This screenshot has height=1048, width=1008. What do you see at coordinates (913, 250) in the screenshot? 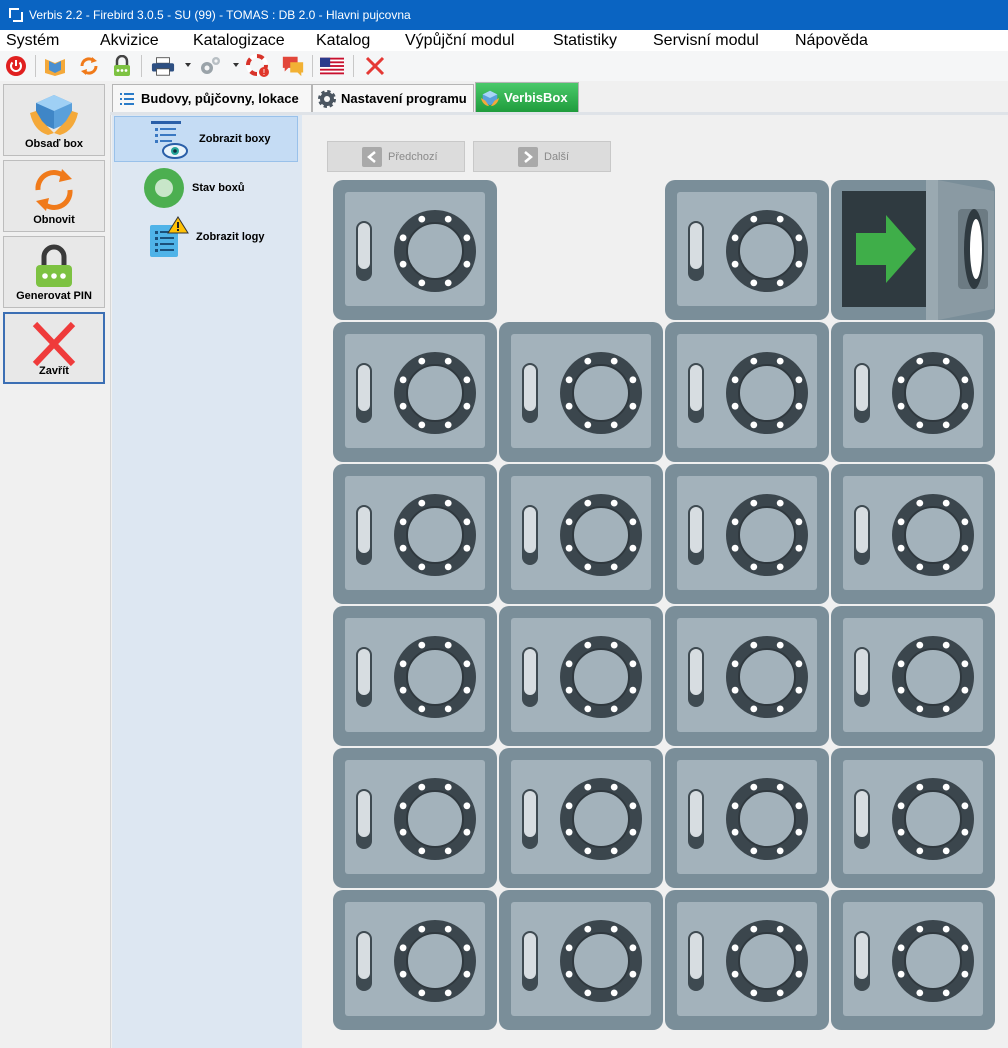
I see `open-box` at bounding box center [913, 250].